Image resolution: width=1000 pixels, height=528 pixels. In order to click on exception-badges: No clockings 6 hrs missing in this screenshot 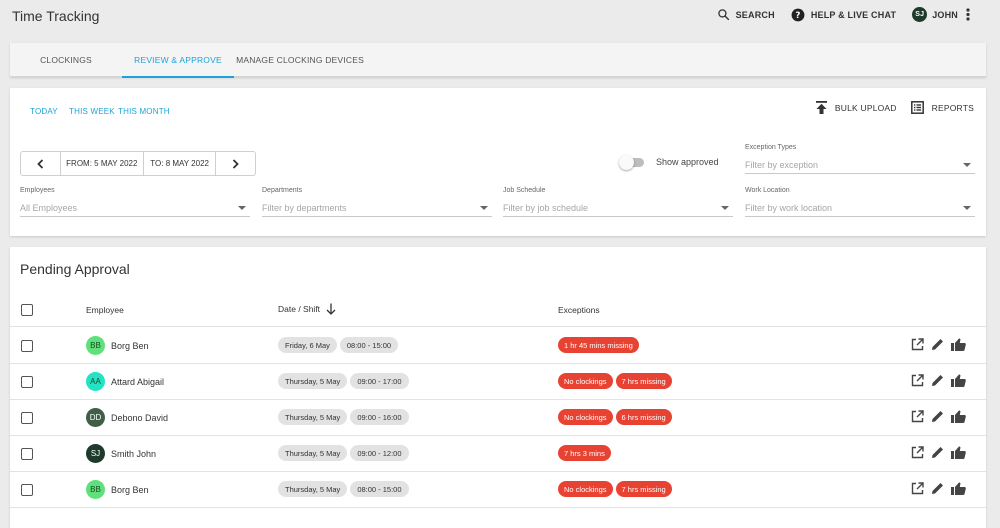, I will do `click(616, 417)`.